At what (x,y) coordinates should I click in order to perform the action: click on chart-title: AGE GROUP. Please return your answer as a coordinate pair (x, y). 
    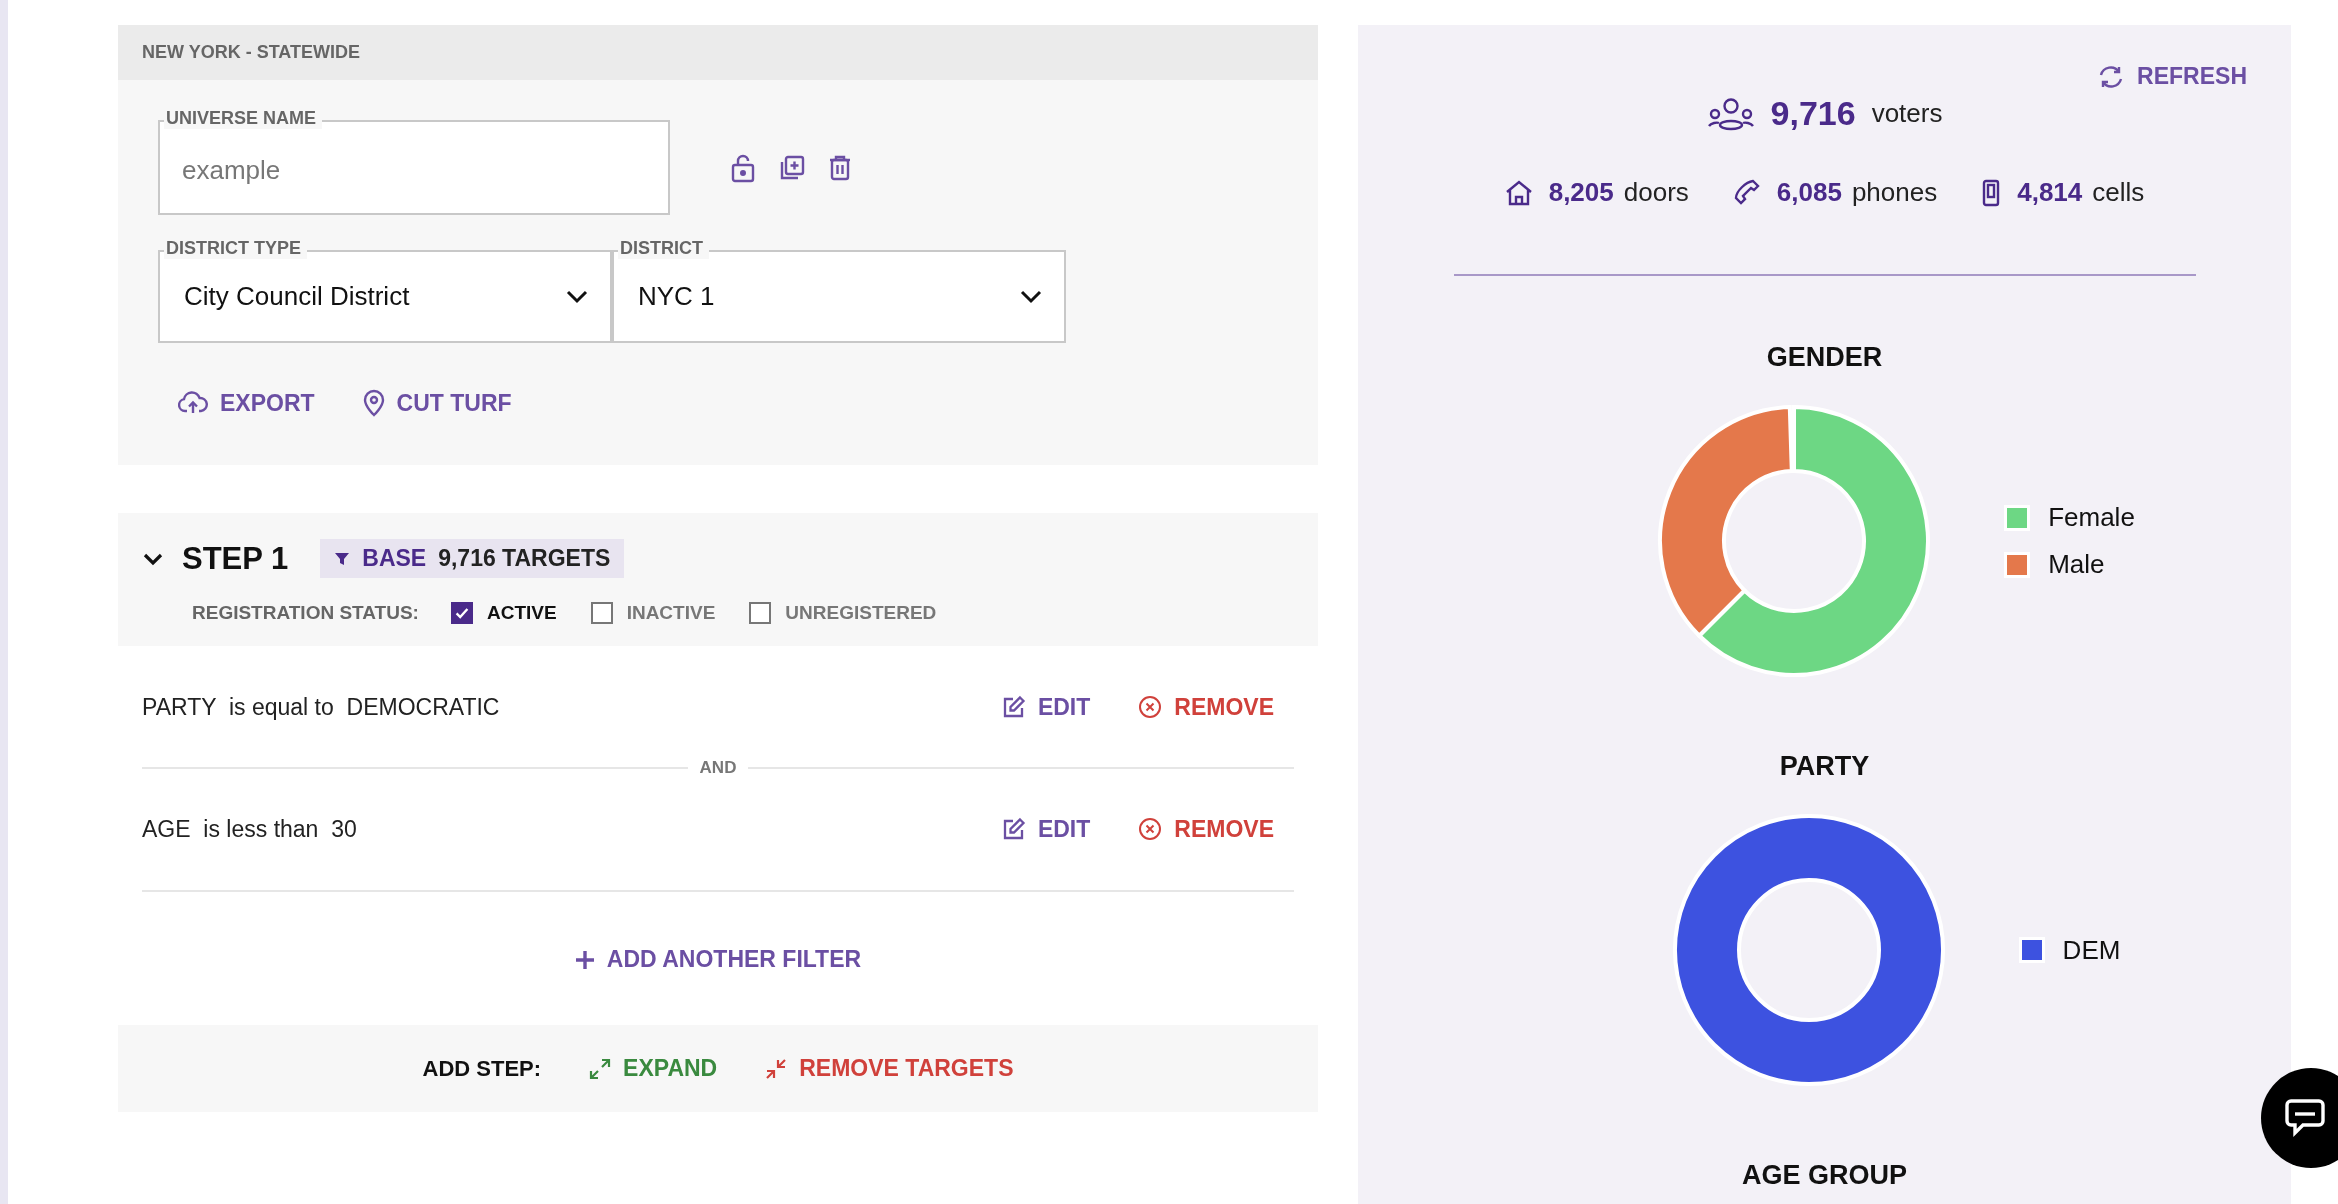
    Looking at the image, I should click on (1824, 1175).